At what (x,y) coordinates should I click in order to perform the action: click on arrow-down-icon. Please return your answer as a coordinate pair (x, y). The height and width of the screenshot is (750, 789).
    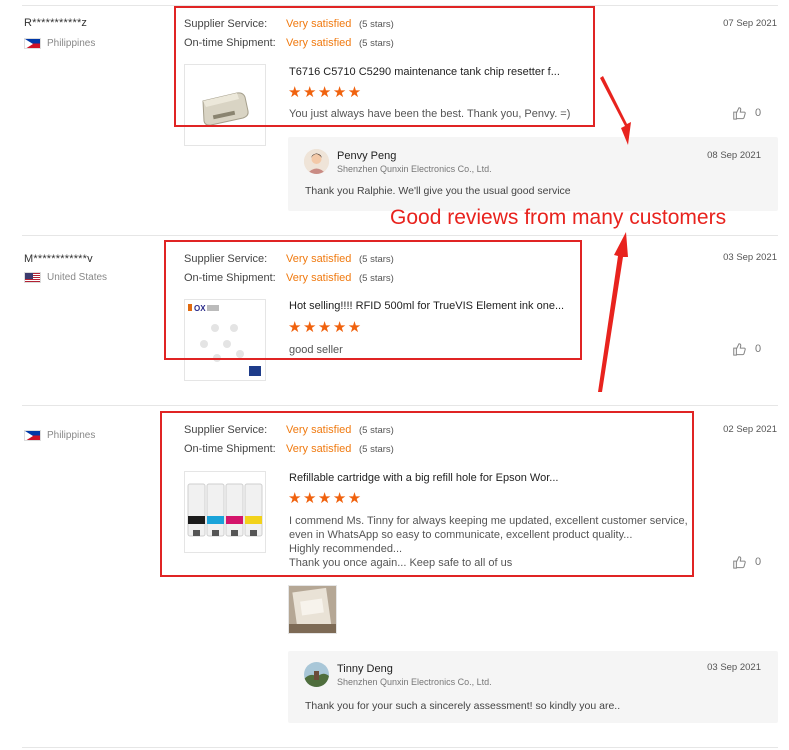
    Looking at the image, I should click on (615, 110).